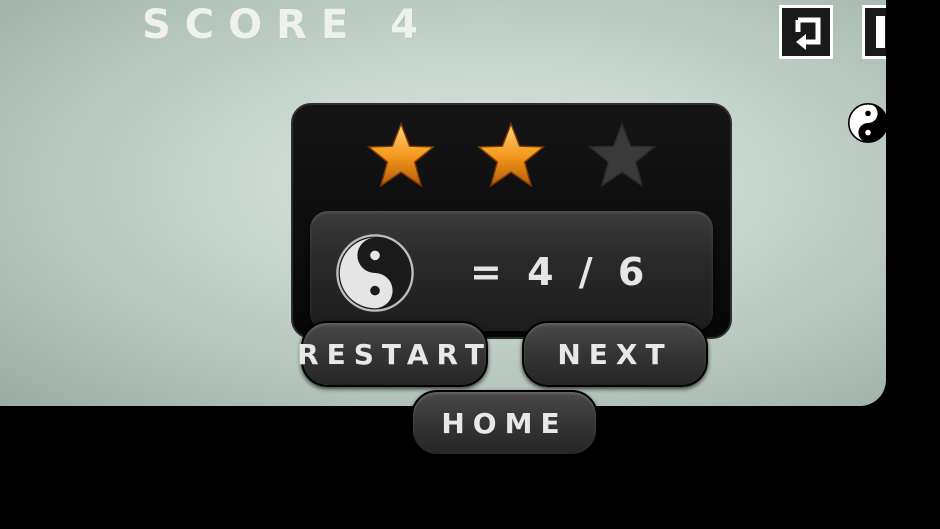 The height and width of the screenshot is (529, 940). I want to click on pause-icon, so click(880, 32).